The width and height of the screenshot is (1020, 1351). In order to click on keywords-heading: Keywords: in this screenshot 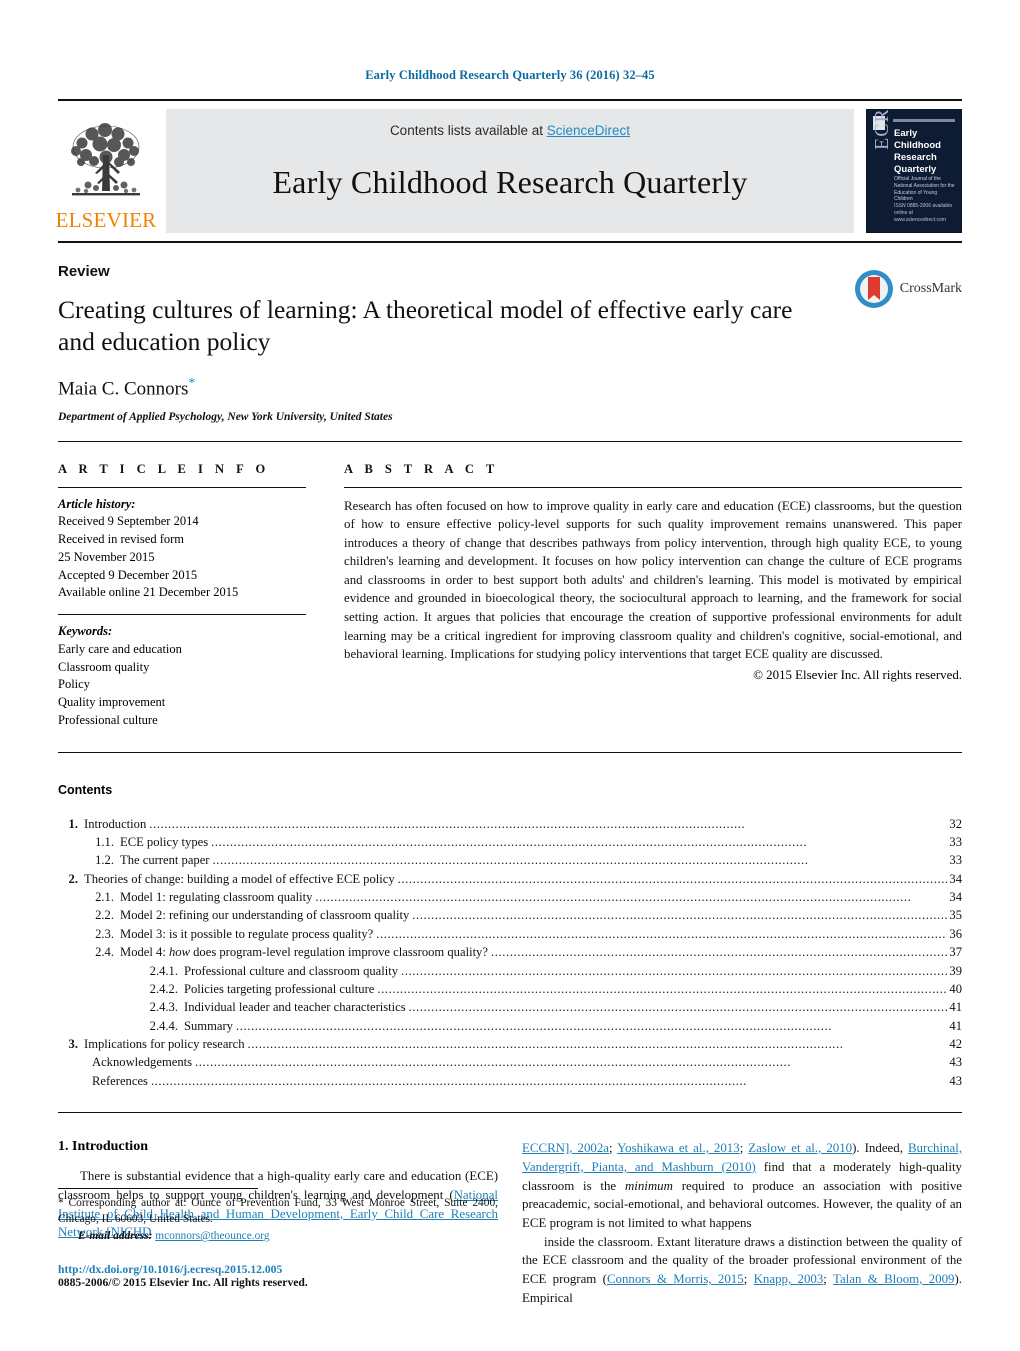, I will do `click(85, 631)`.